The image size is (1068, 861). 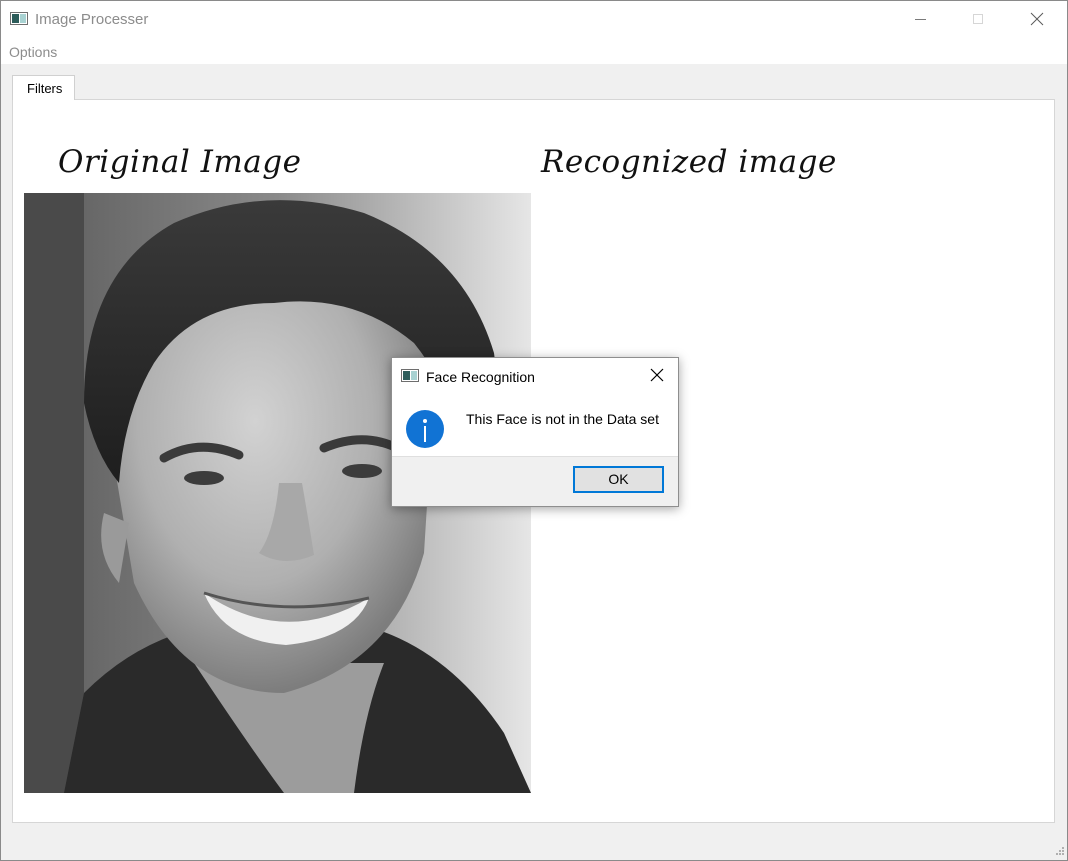 What do you see at coordinates (480, 377) in the screenshot?
I see `dialog-title: Face Recognition` at bounding box center [480, 377].